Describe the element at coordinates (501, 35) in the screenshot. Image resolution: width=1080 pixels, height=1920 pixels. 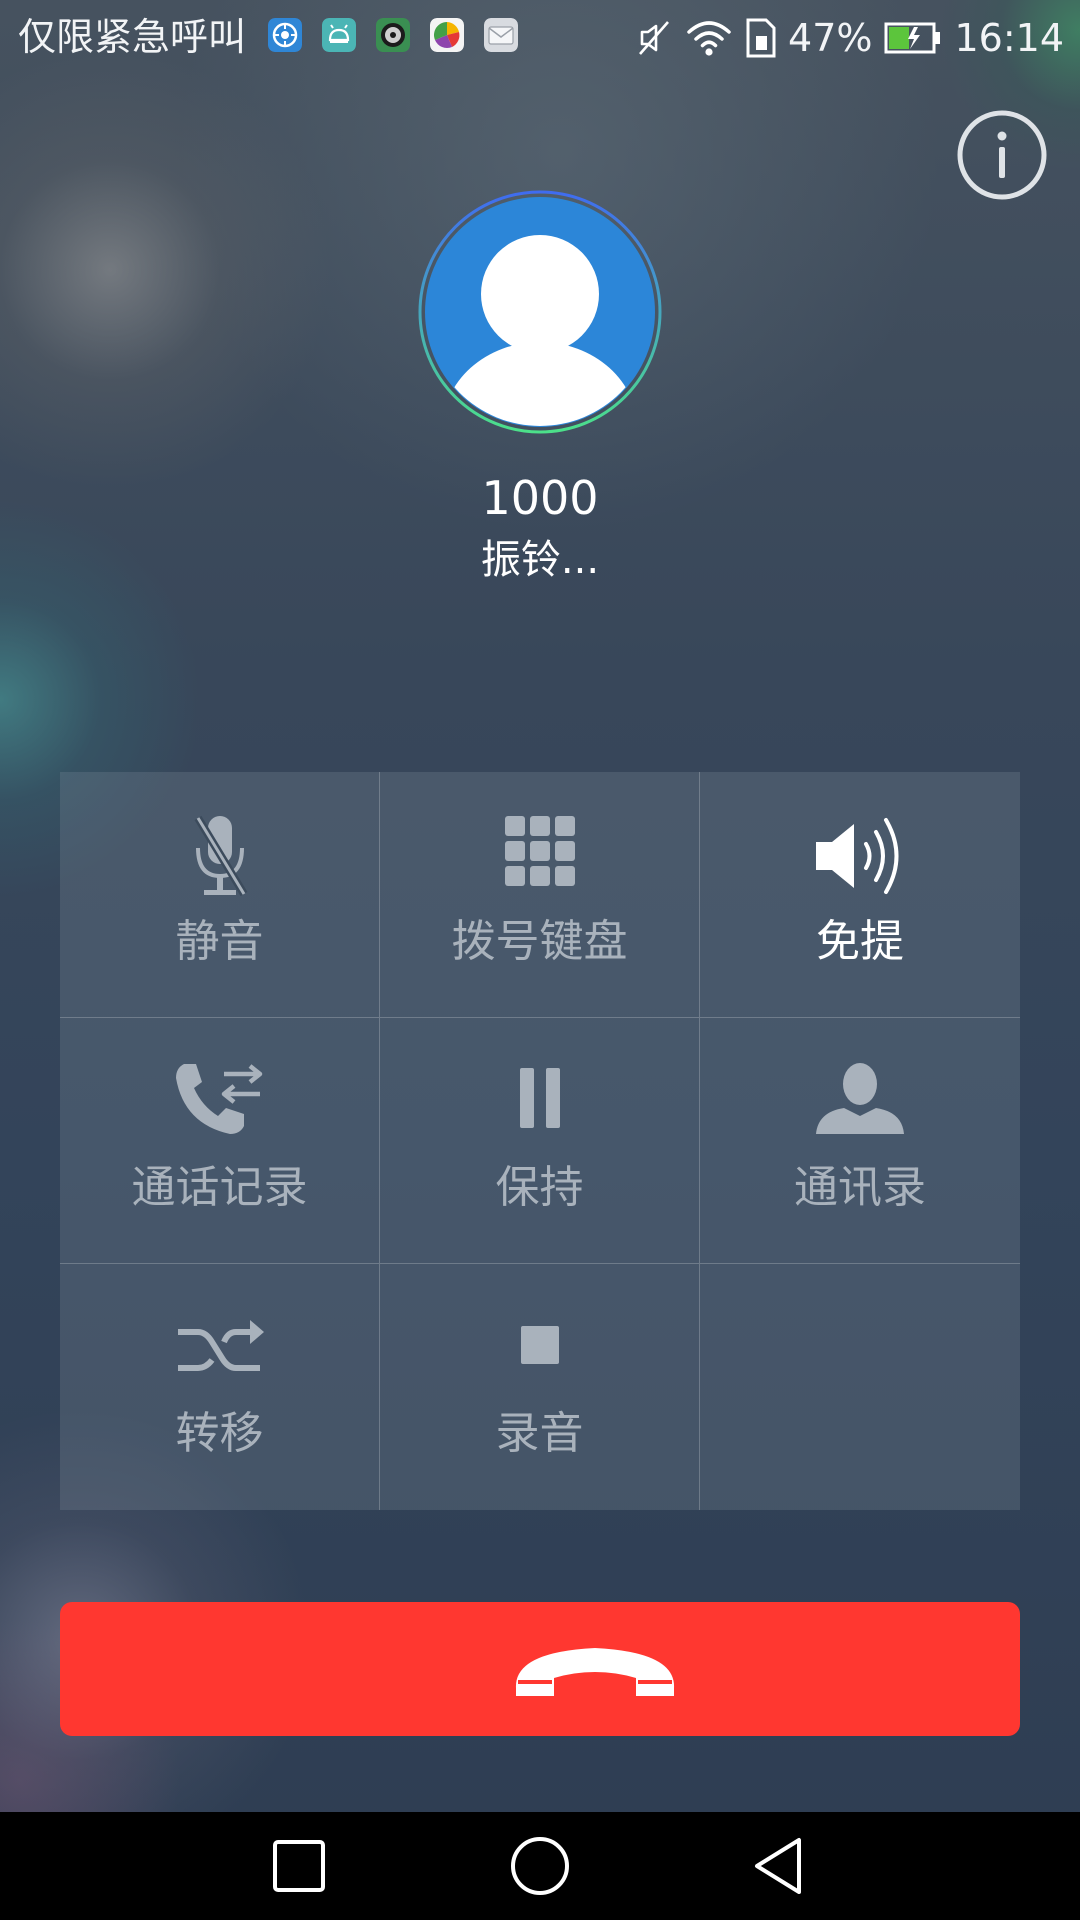
I see `email-icon` at that location.